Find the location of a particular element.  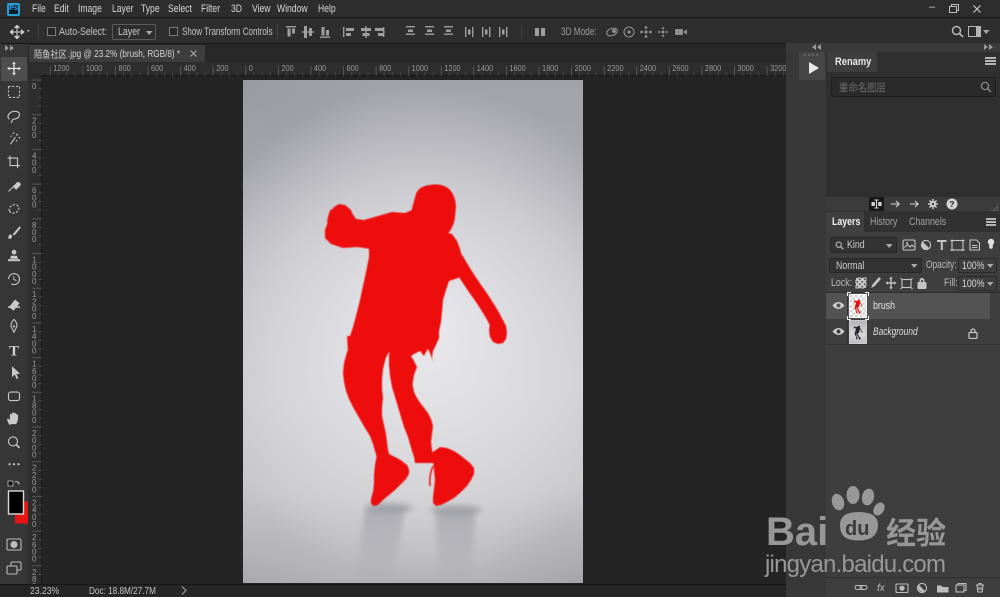

svg-text: T is located at coordinates (14, 351).